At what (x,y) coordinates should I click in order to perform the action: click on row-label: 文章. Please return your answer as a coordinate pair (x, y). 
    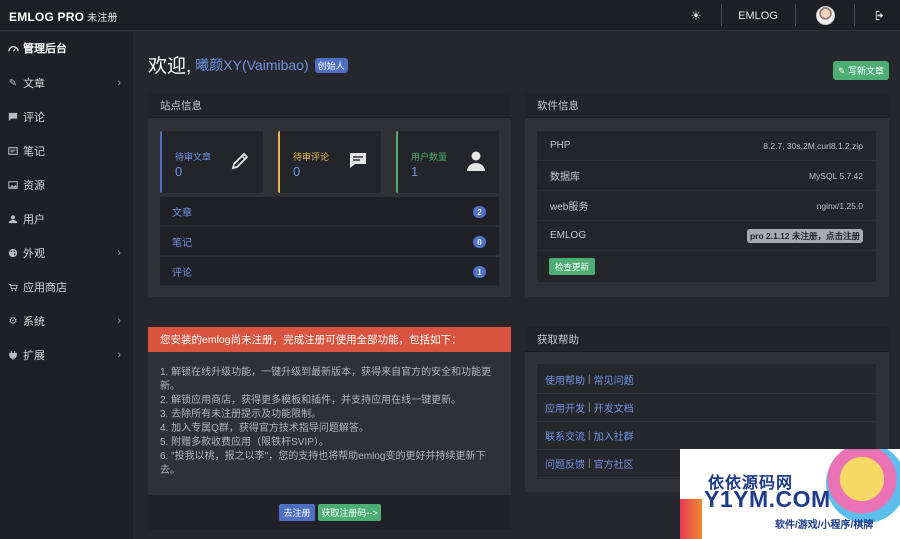
    Looking at the image, I should click on (182, 213).